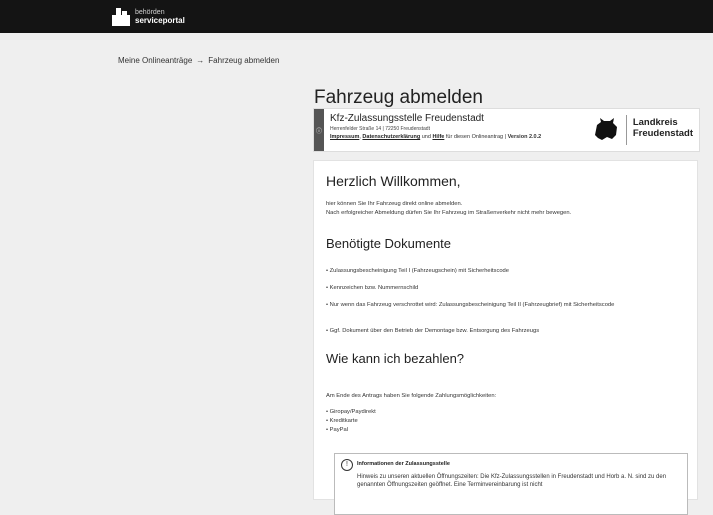 This screenshot has width=713, height=515. Describe the element at coordinates (344, 137) in the screenshot. I see `impressum-link: Impressum` at that location.